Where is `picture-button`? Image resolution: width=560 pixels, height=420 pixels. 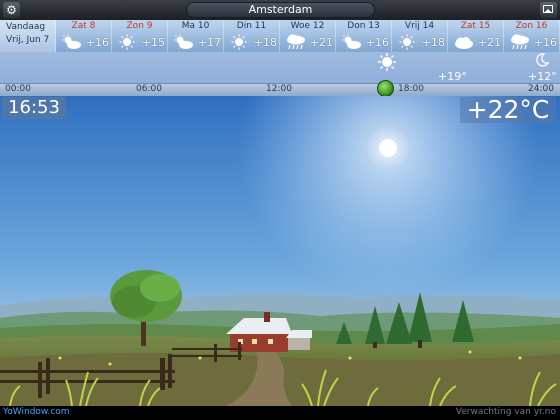
picture-button is located at coordinates (548, 10).